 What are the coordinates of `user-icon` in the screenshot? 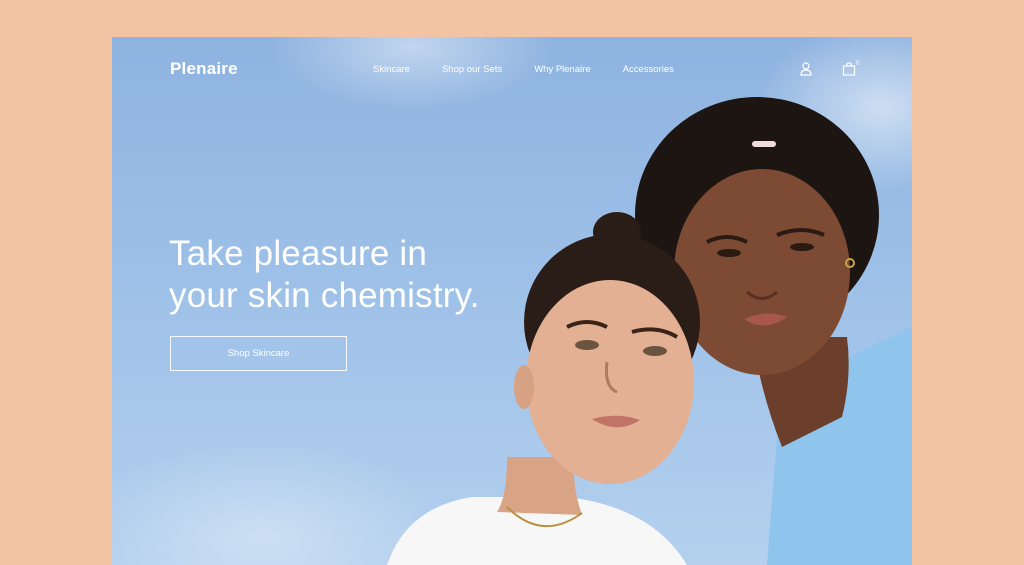 It's located at (806, 69).